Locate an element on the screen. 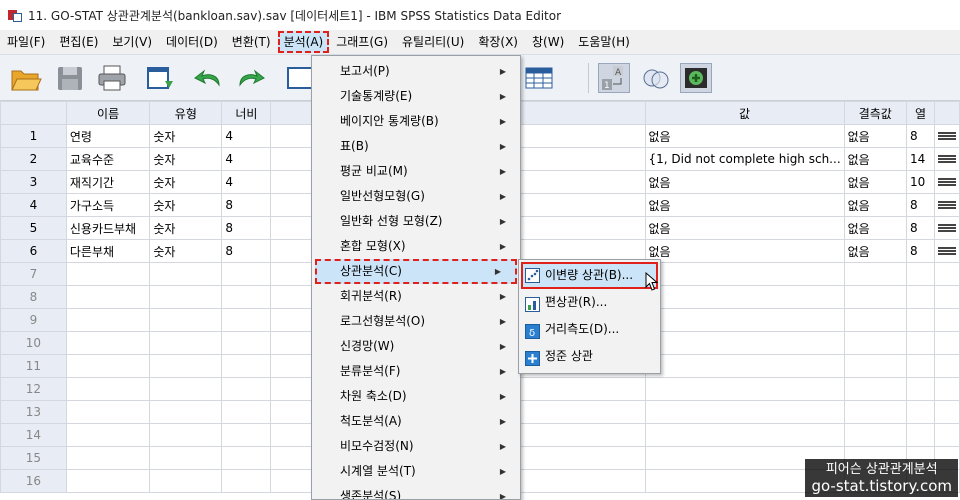  analyze-menu-item-2: 베이지안 통계량(B) ▶ is located at coordinates (416, 121).